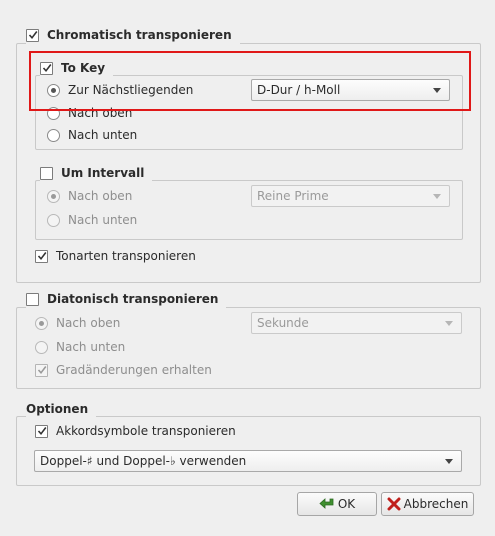 The height and width of the screenshot is (536, 495). I want to click on options-group-title: Optionen, so click(61, 409).